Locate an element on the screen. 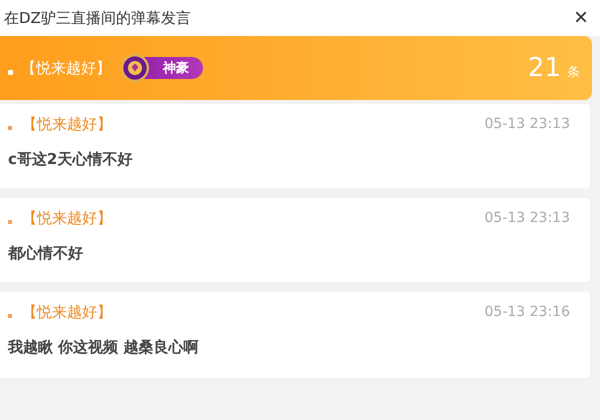 This screenshot has height=420, width=600. message-text: 都心情不好 is located at coordinates (46, 253).